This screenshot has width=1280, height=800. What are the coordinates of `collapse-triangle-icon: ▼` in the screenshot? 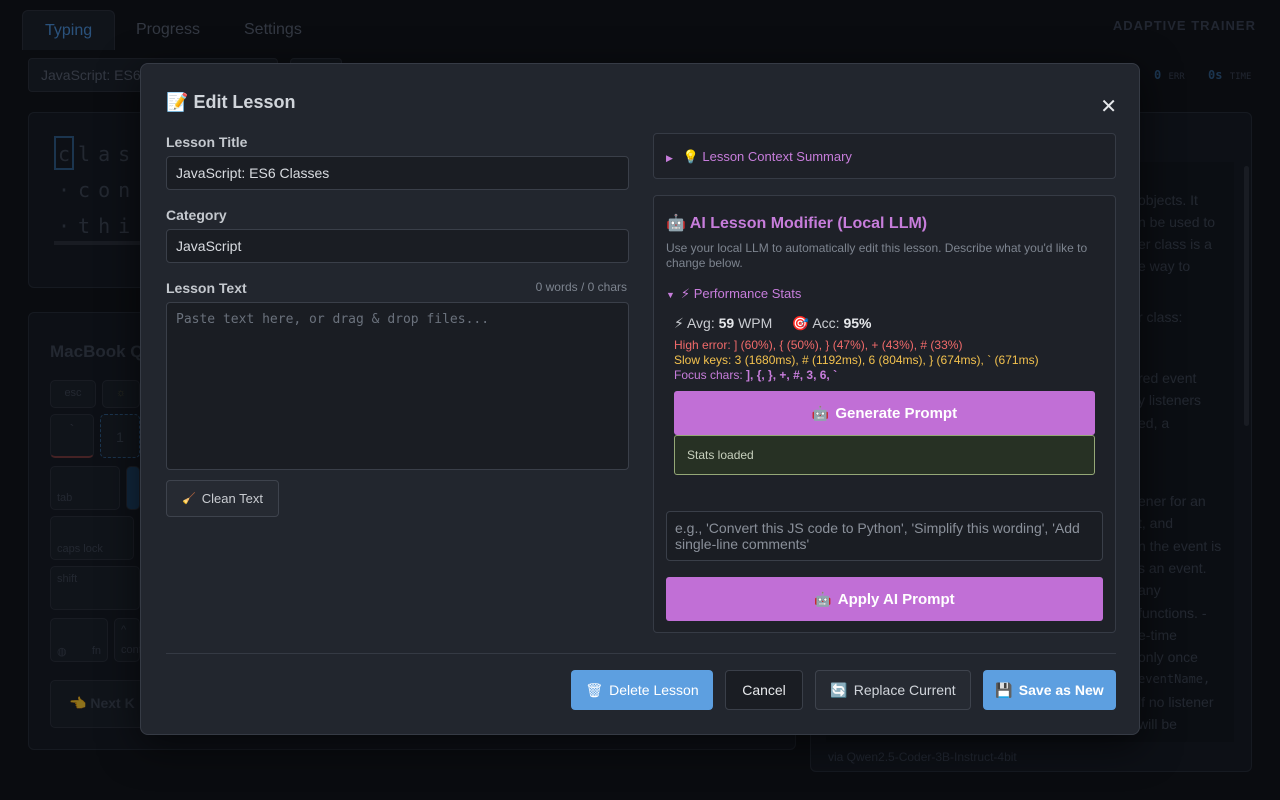 It's located at (670, 295).